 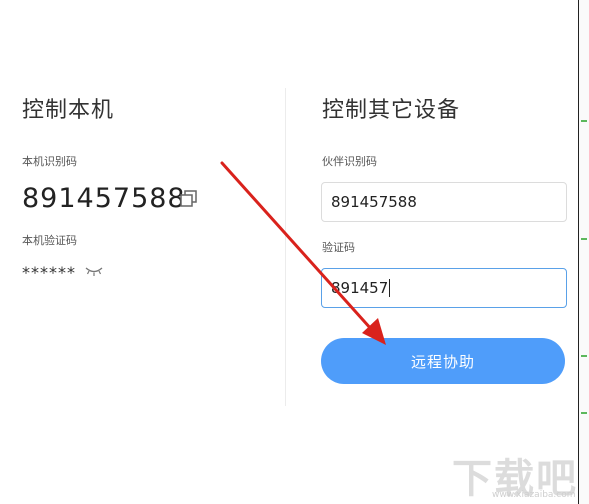 I want to click on text-caret, so click(x=390, y=288).